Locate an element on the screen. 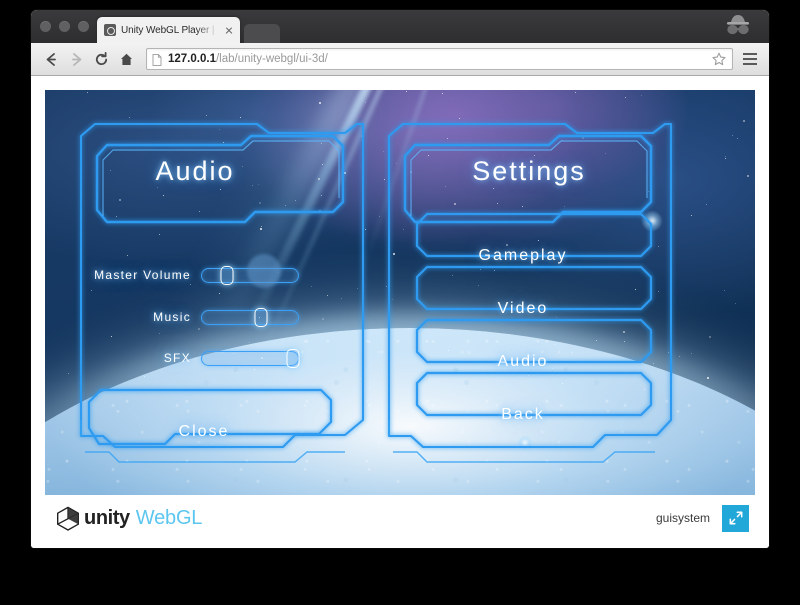 This screenshot has height=605, width=800. browser-toolbar: 127.0.0.1/lab/unity-webgl/ui-3d/ is located at coordinates (400, 59).